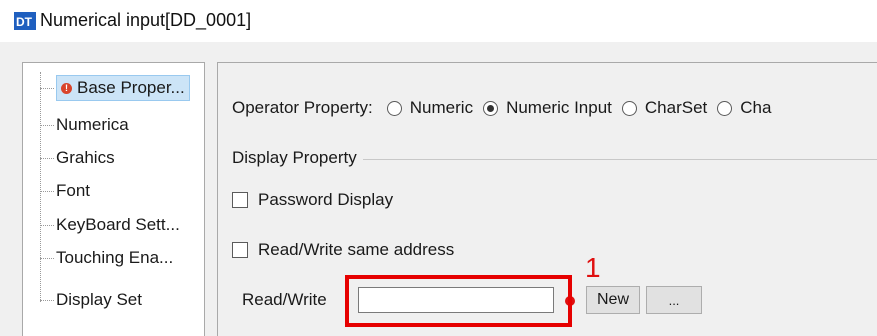 The width and height of the screenshot is (877, 336). I want to click on tree-item-numerica: Numerica, so click(84, 125).